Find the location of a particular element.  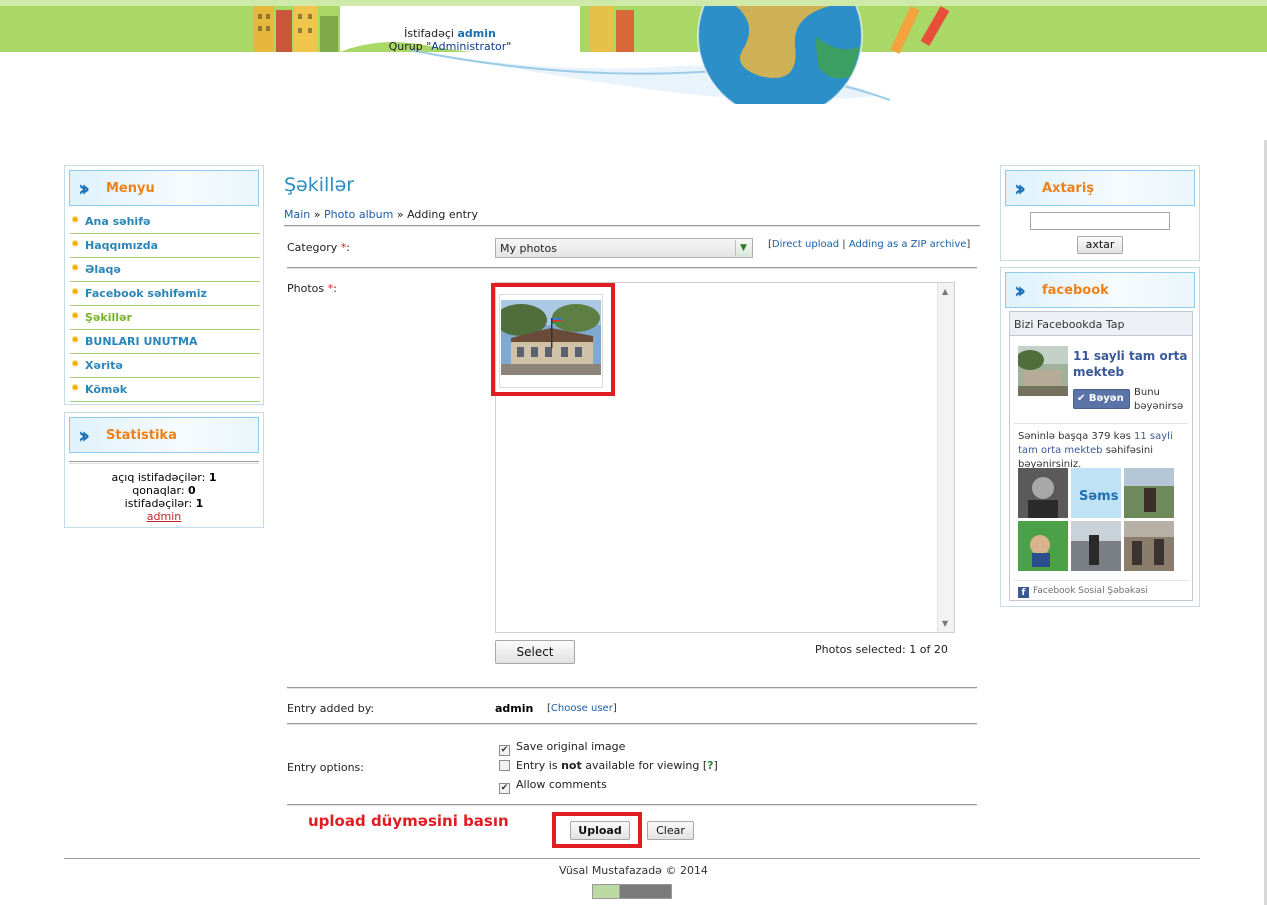

option-not-available: Entry is not available for viewing [?] is located at coordinates (608, 765).